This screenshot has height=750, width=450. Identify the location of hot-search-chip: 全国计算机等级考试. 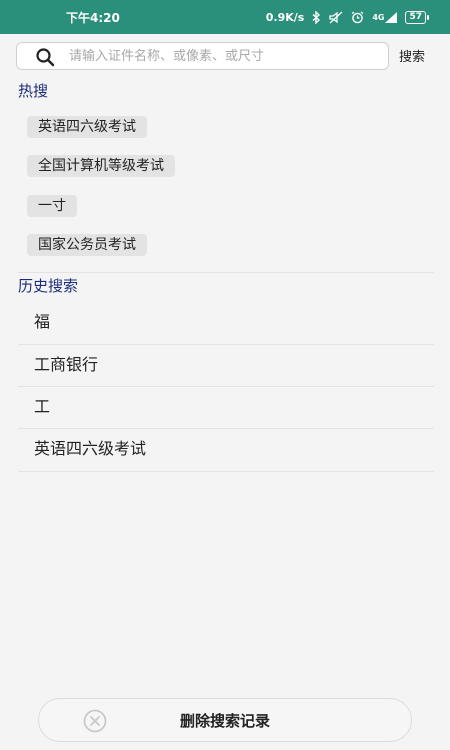
(101, 166).